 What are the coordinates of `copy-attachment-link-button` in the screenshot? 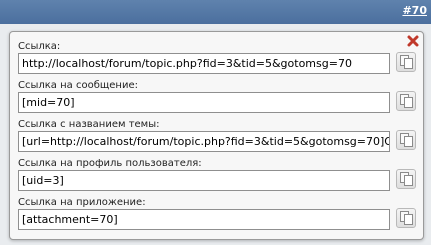 It's located at (406, 218).